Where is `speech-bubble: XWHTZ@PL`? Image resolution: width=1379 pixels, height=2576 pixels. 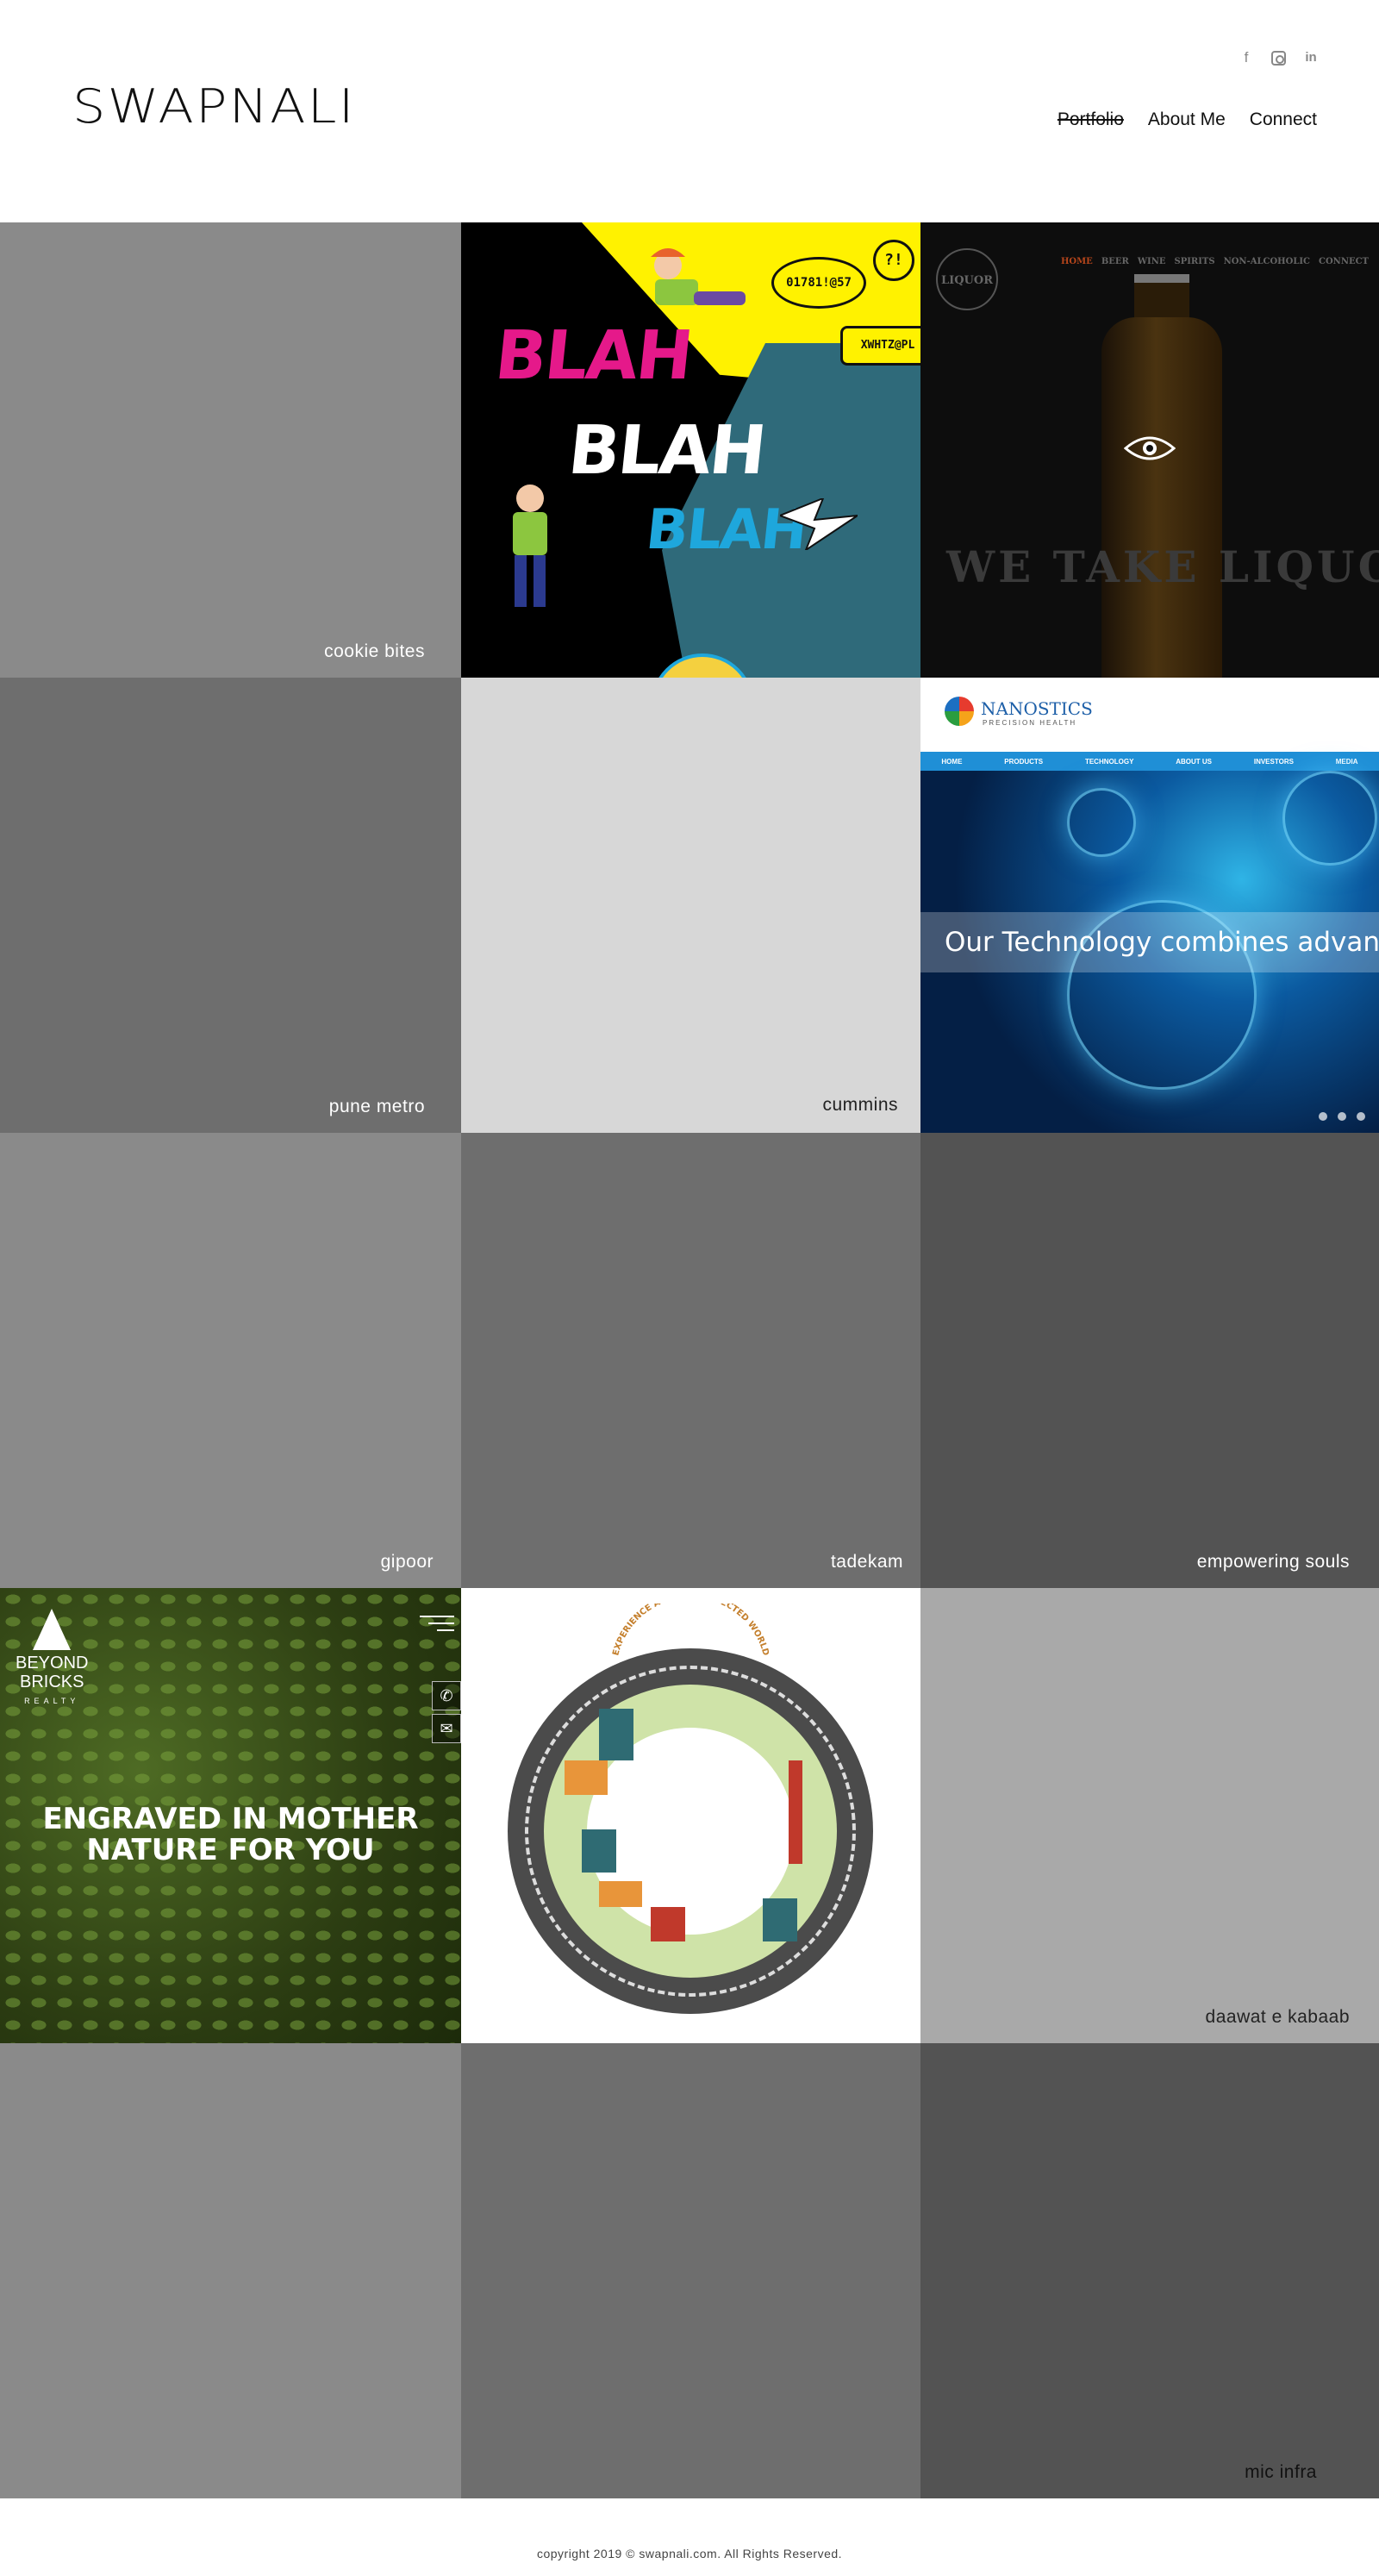 speech-bubble: XWHTZ@PL is located at coordinates (880, 346).